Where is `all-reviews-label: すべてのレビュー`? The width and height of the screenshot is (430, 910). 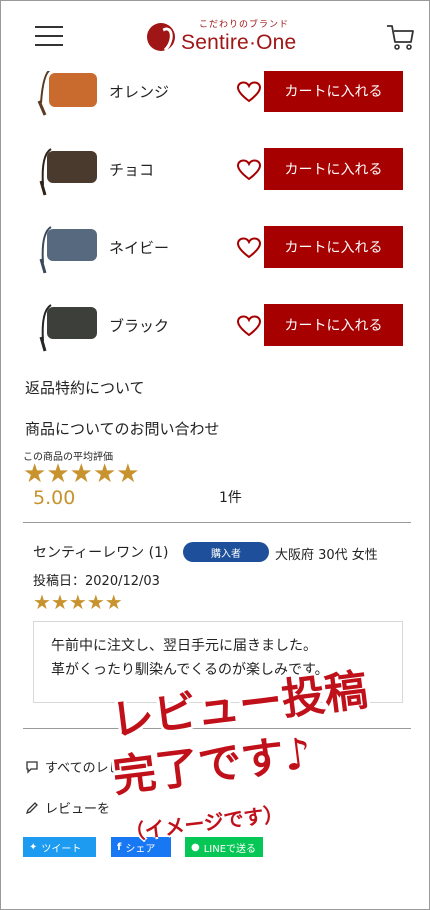 all-reviews-label: すべてのレビュー is located at coordinates (96, 768).